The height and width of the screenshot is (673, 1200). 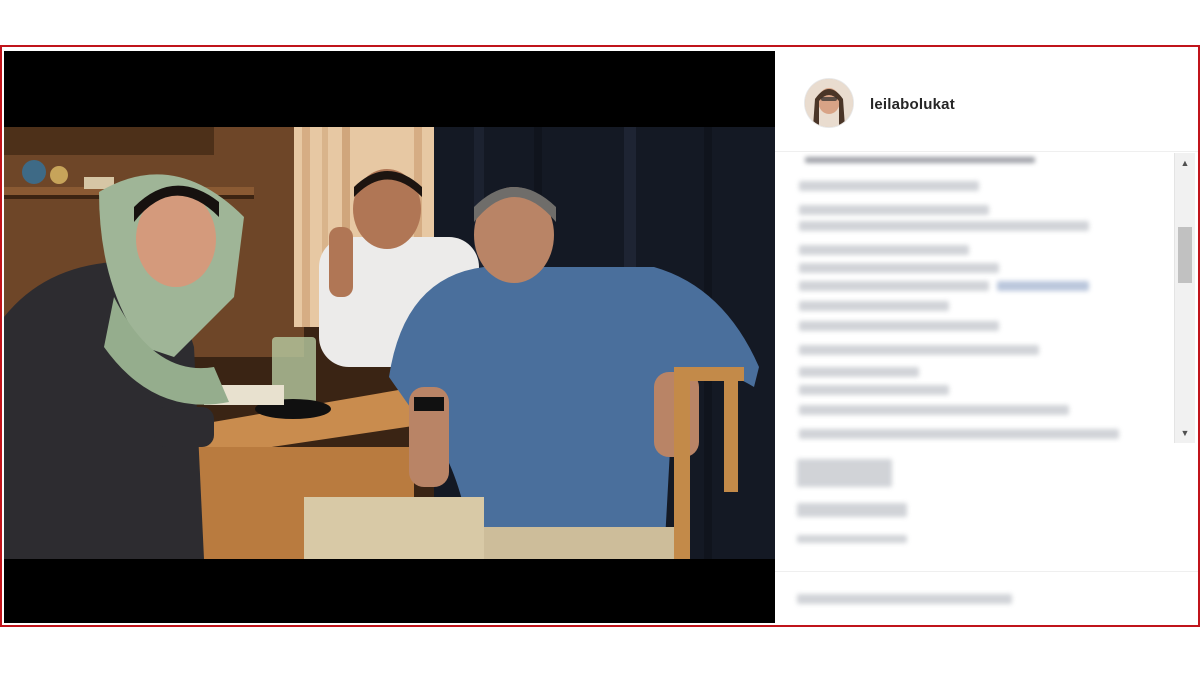 I want to click on scroll-up-icon: ▲, so click(x=1185, y=163).